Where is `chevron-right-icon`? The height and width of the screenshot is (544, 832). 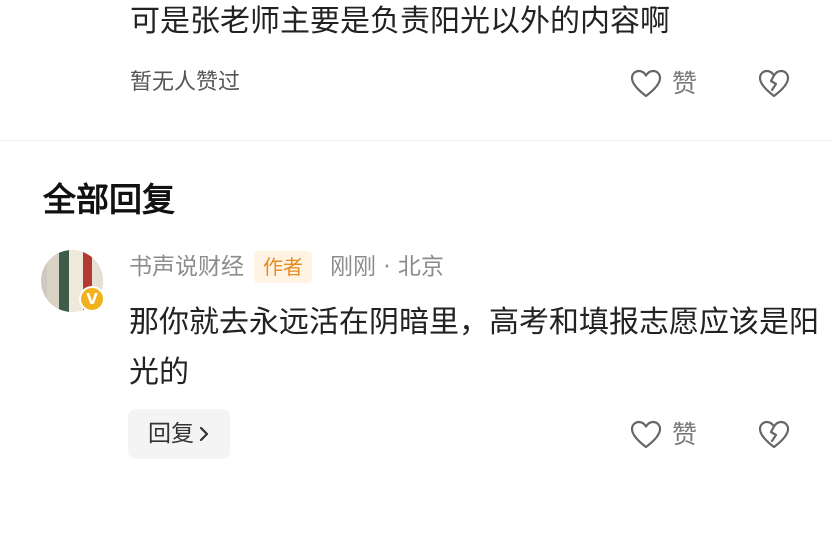 chevron-right-icon is located at coordinates (204, 434).